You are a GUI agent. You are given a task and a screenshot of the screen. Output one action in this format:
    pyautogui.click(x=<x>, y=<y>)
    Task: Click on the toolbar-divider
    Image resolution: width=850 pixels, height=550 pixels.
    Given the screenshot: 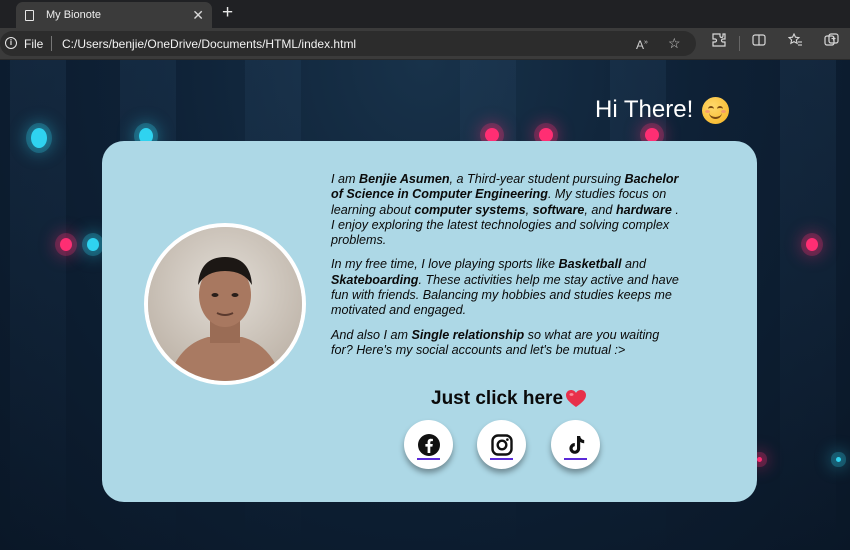 What is the action you would take?
    pyautogui.click(x=739, y=43)
    